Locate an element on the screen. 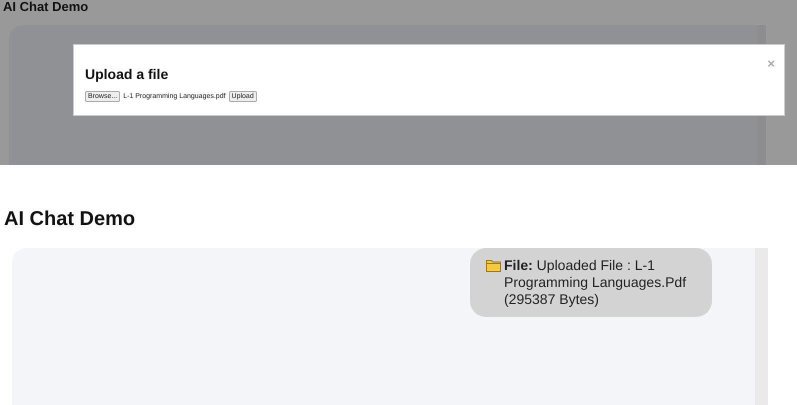 This screenshot has width=797, height=405. message-text: File: Uploaded File : L-1 Programming Languages.Pdf (295387 Bytes) is located at coordinates (596, 282).